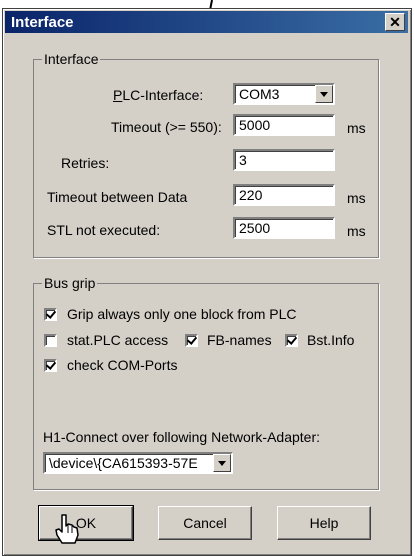  I want to click on timeout-unit: ms, so click(356, 128).